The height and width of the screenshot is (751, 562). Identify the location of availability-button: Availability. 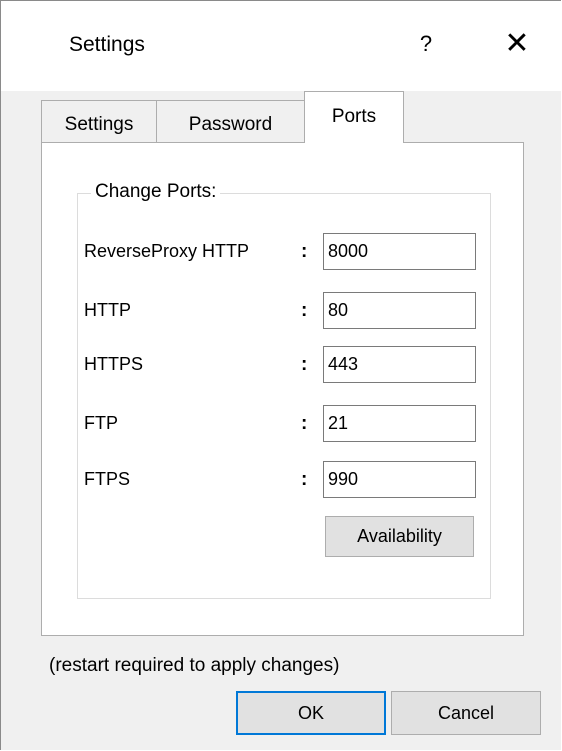
(399, 536).